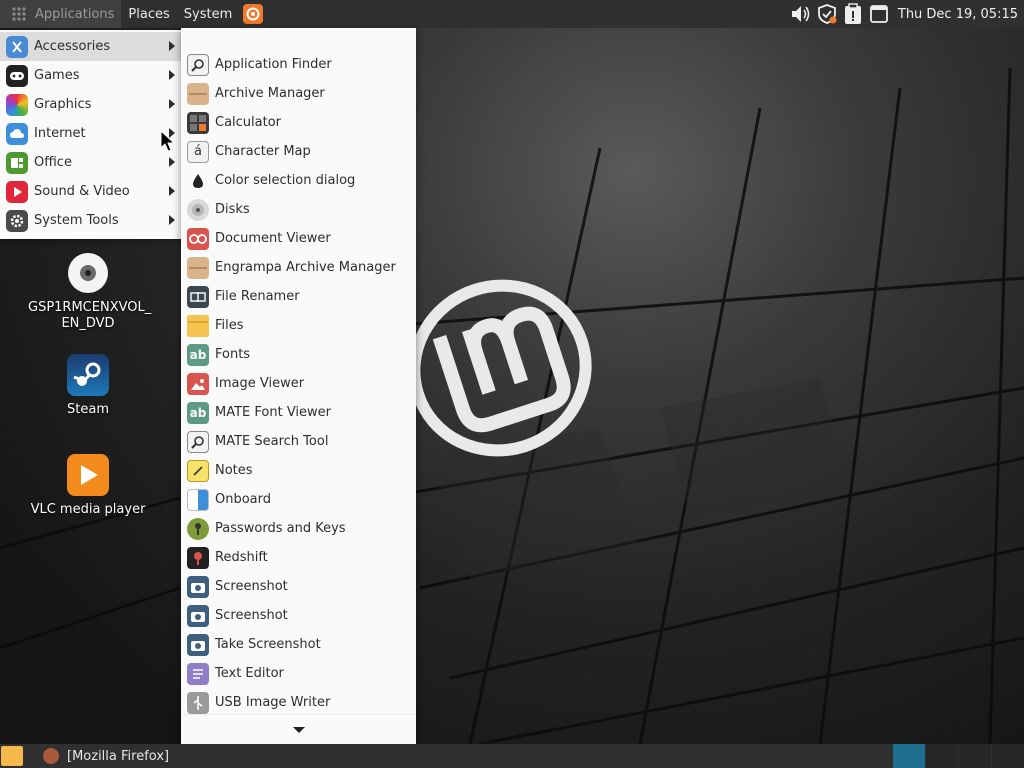 This screenshot has height=768, width=1024. I want to click on firefox-launcher, so click(253, 14).